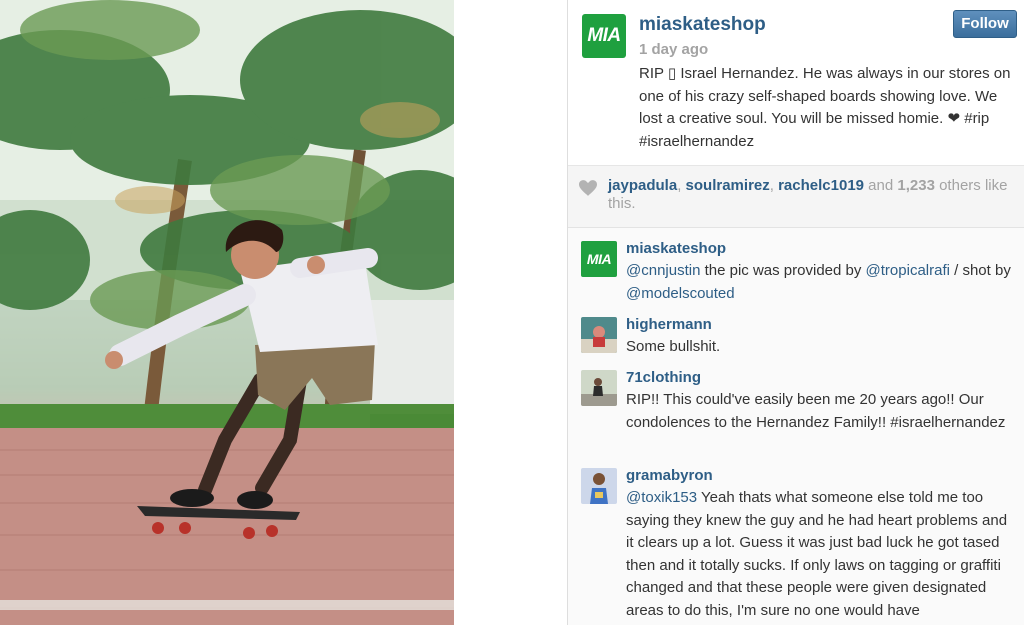  I want to click on comment-username: miaskateshop, so click(676, 248).